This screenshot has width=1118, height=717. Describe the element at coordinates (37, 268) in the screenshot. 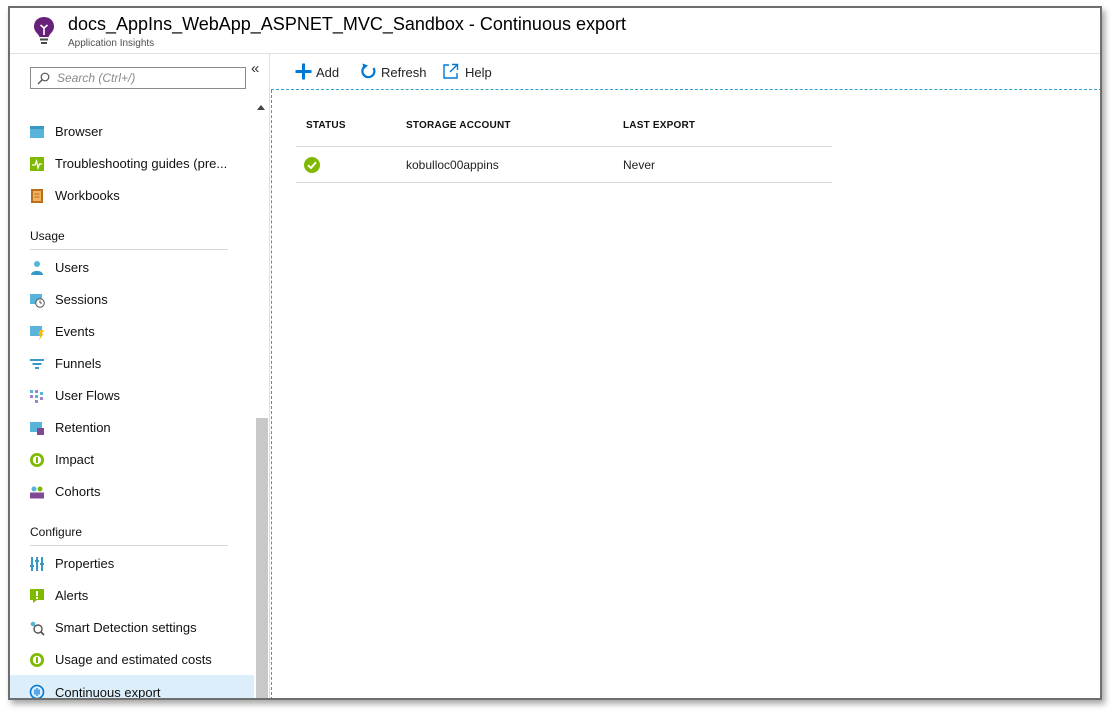

I see `users-icon` at that location.